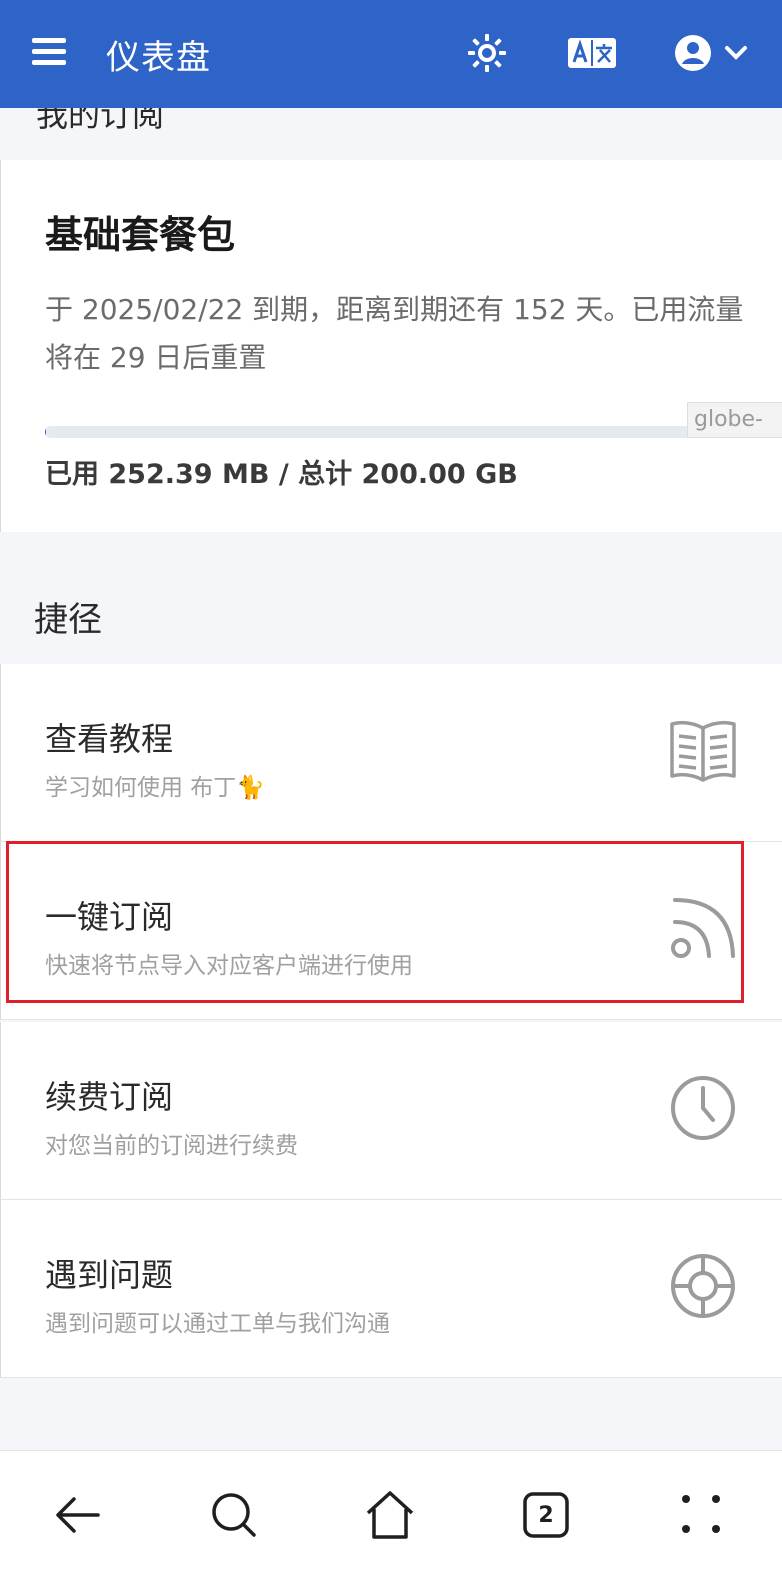 The height and width of the screenshot is (1590, 782). I want to click on home-icon, so click(390, 1515).